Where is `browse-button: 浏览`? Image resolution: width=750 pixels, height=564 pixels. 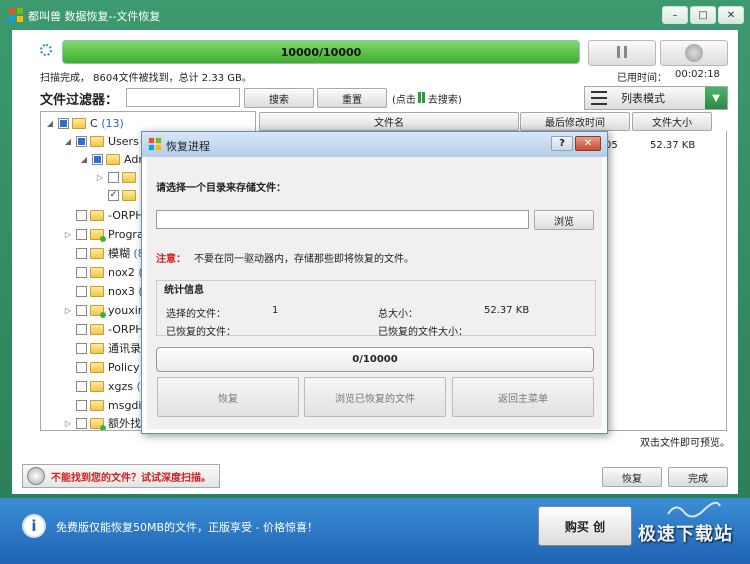 browse-button: 浏览 is located at coordinates (564, 220).